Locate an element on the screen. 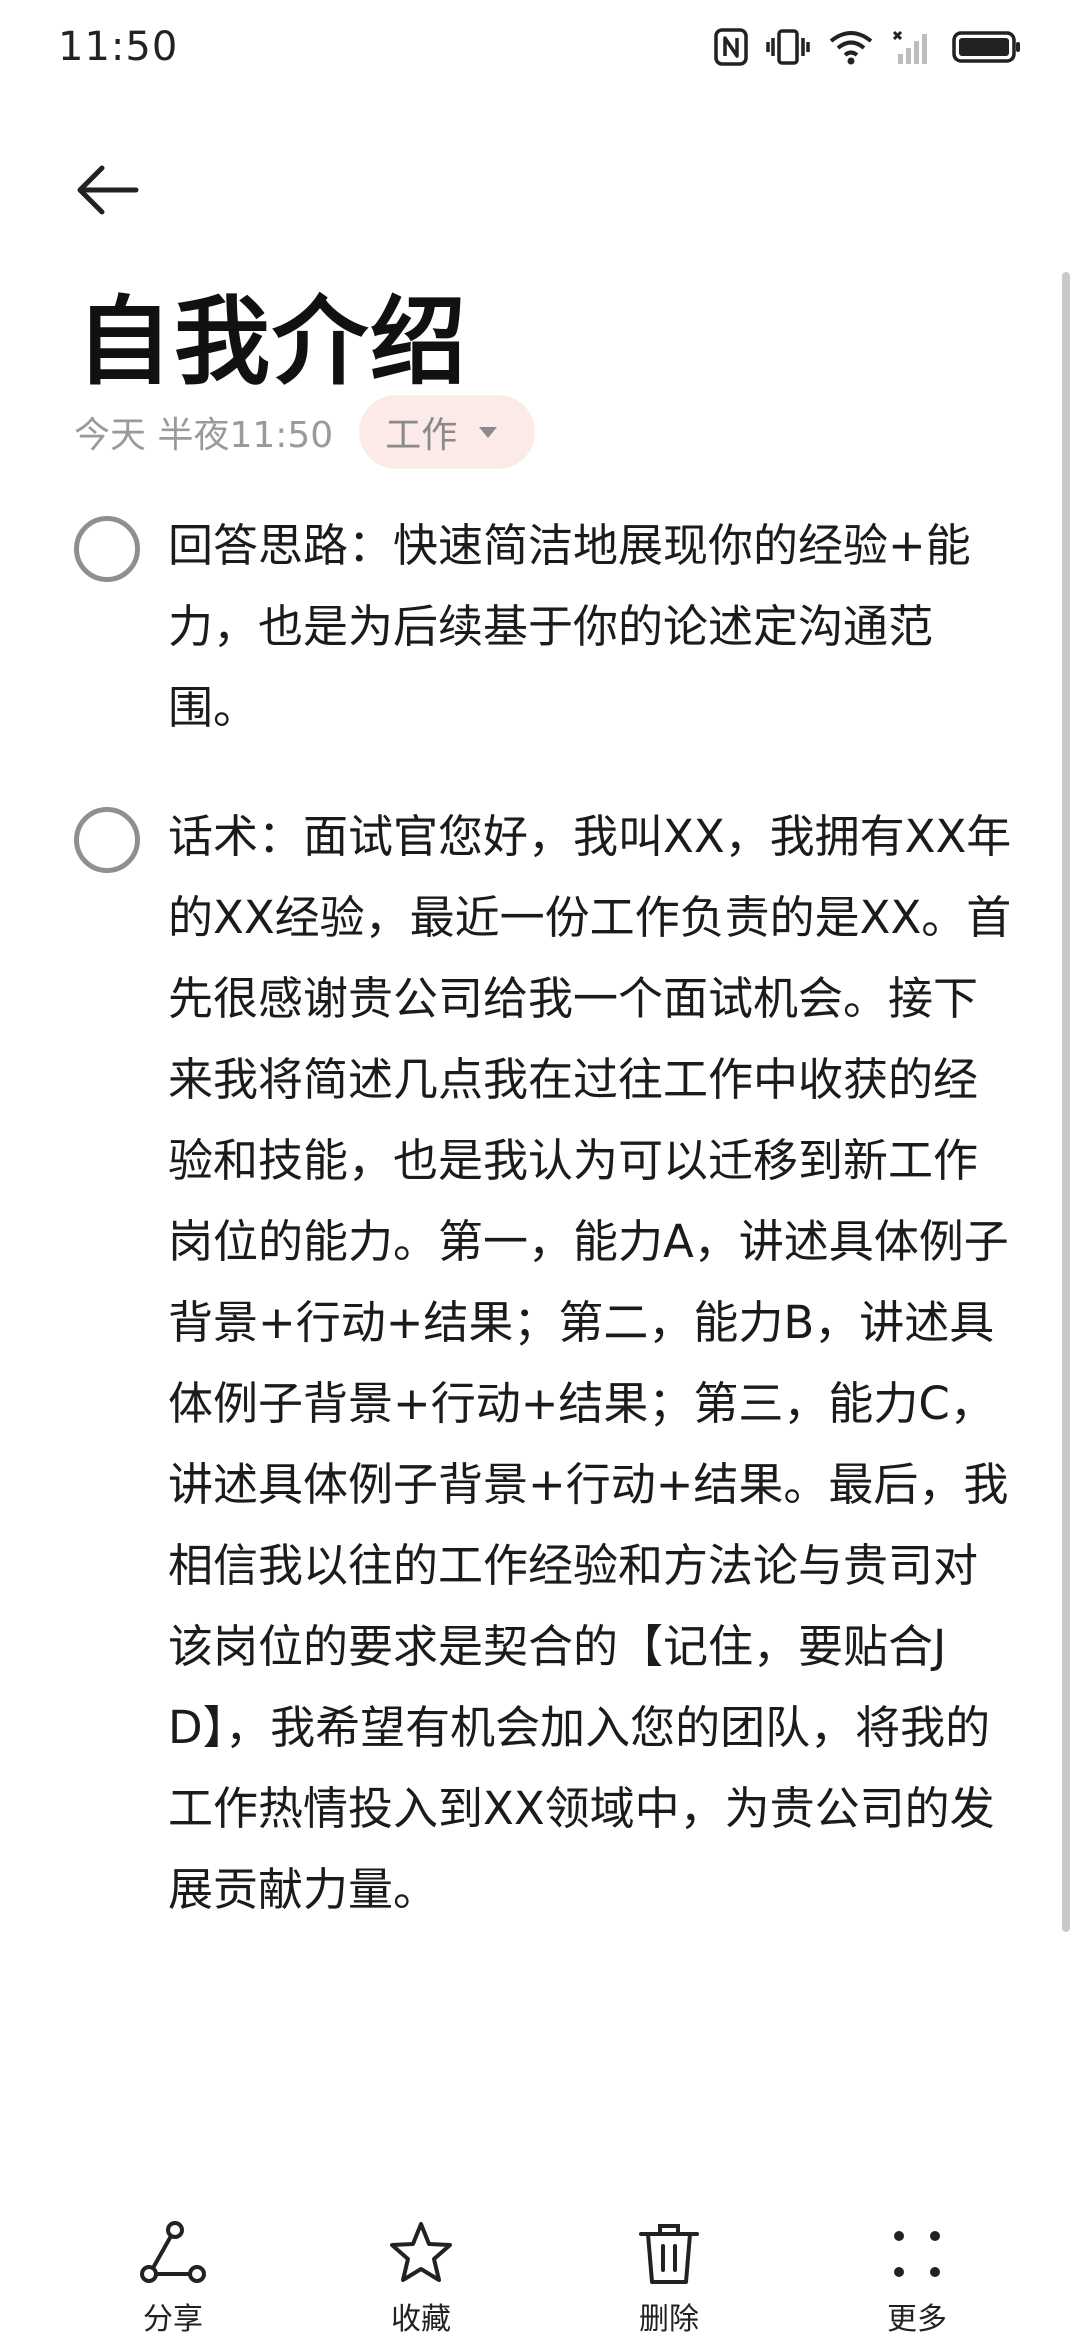 This screenshot has width=1080, height=2340. vibrate-icon is located at coordinates (788, 47).